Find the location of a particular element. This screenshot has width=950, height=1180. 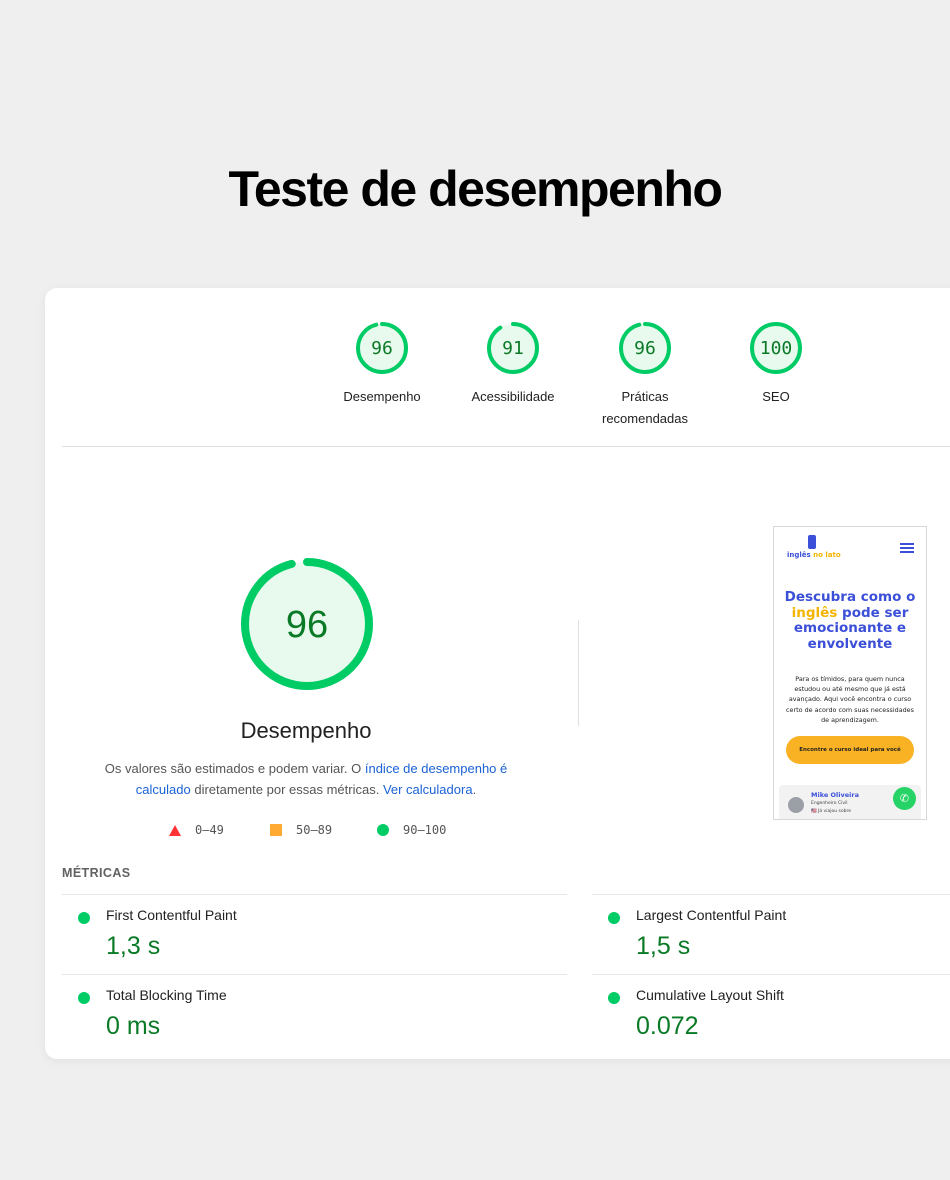

gauge-label: Acessibilidade is located at coordinates (513, 396).